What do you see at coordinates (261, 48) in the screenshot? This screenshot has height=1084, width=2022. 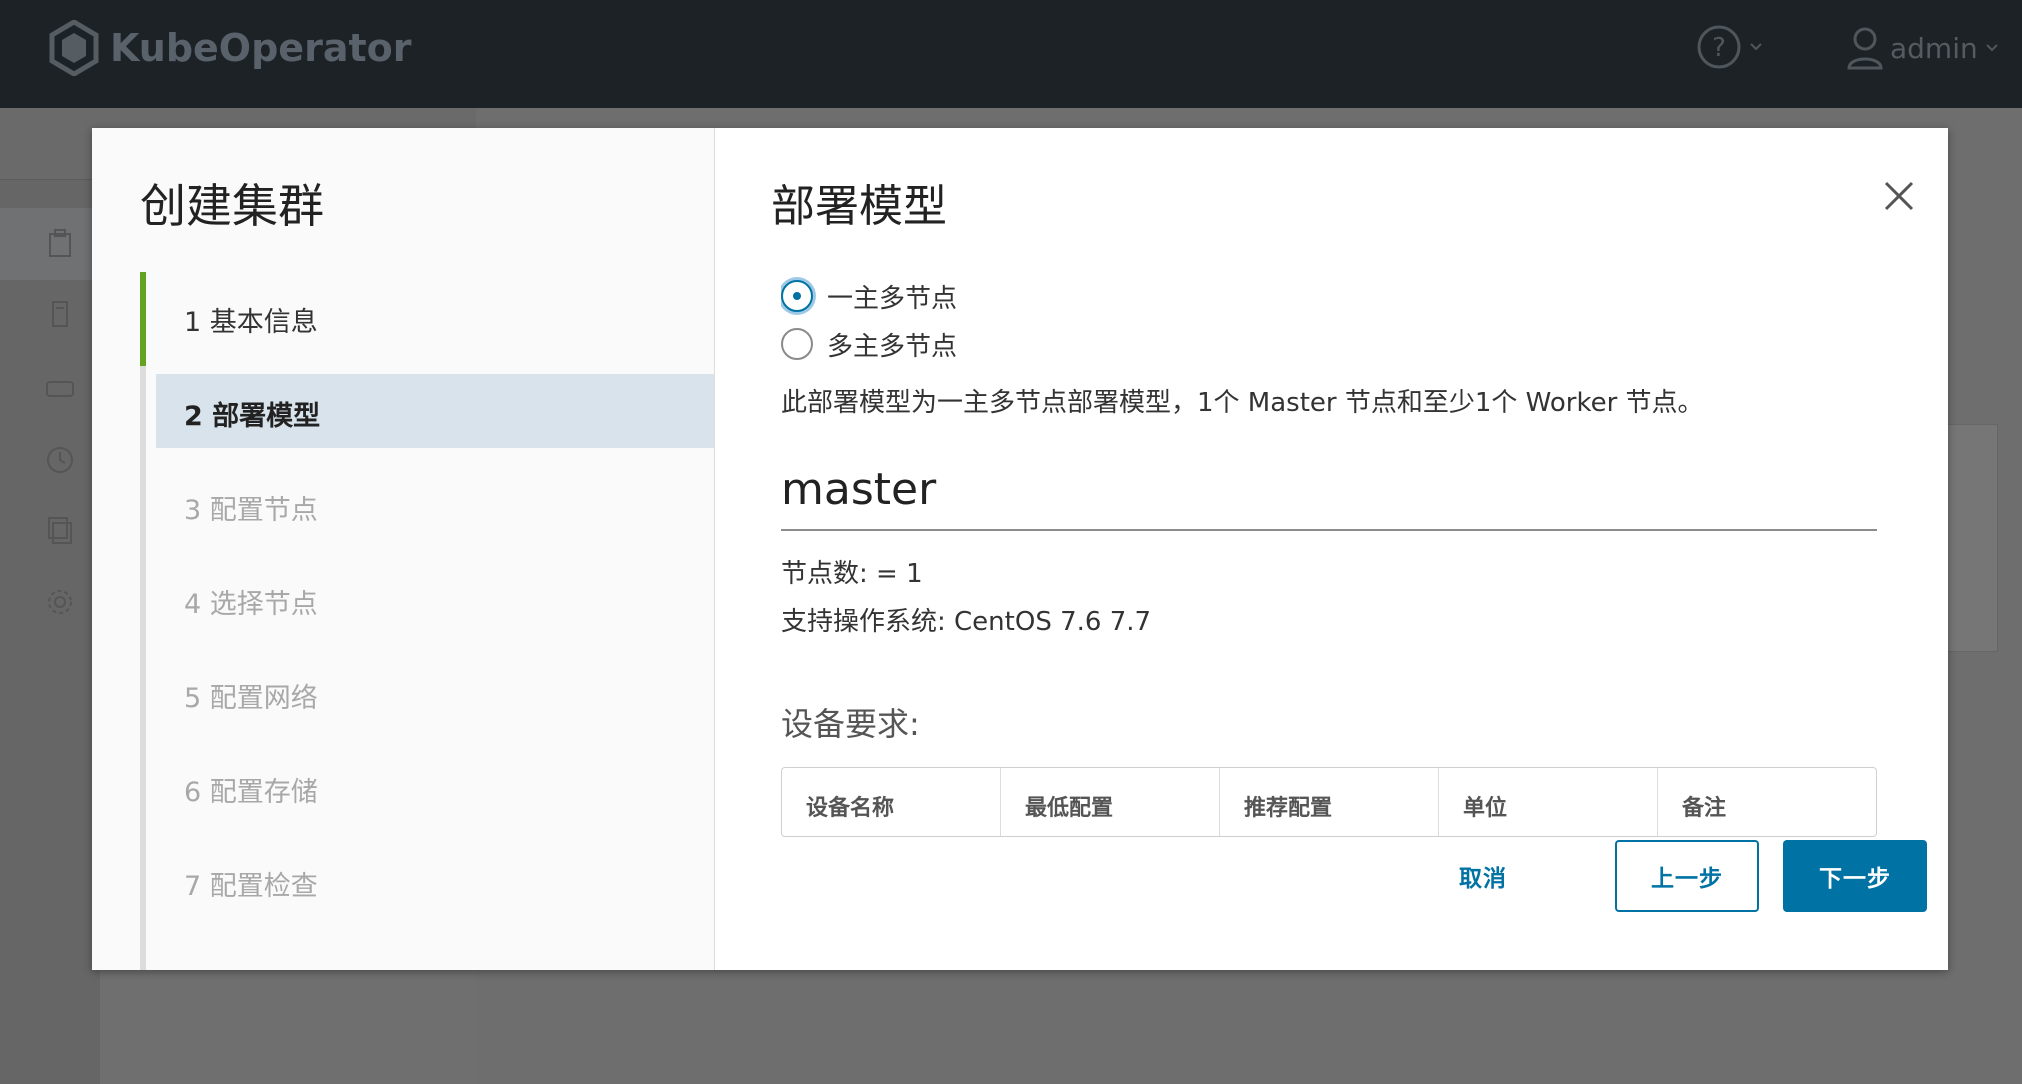 I see `brand-name: KubeOperator` at bounding box center [261, 48].